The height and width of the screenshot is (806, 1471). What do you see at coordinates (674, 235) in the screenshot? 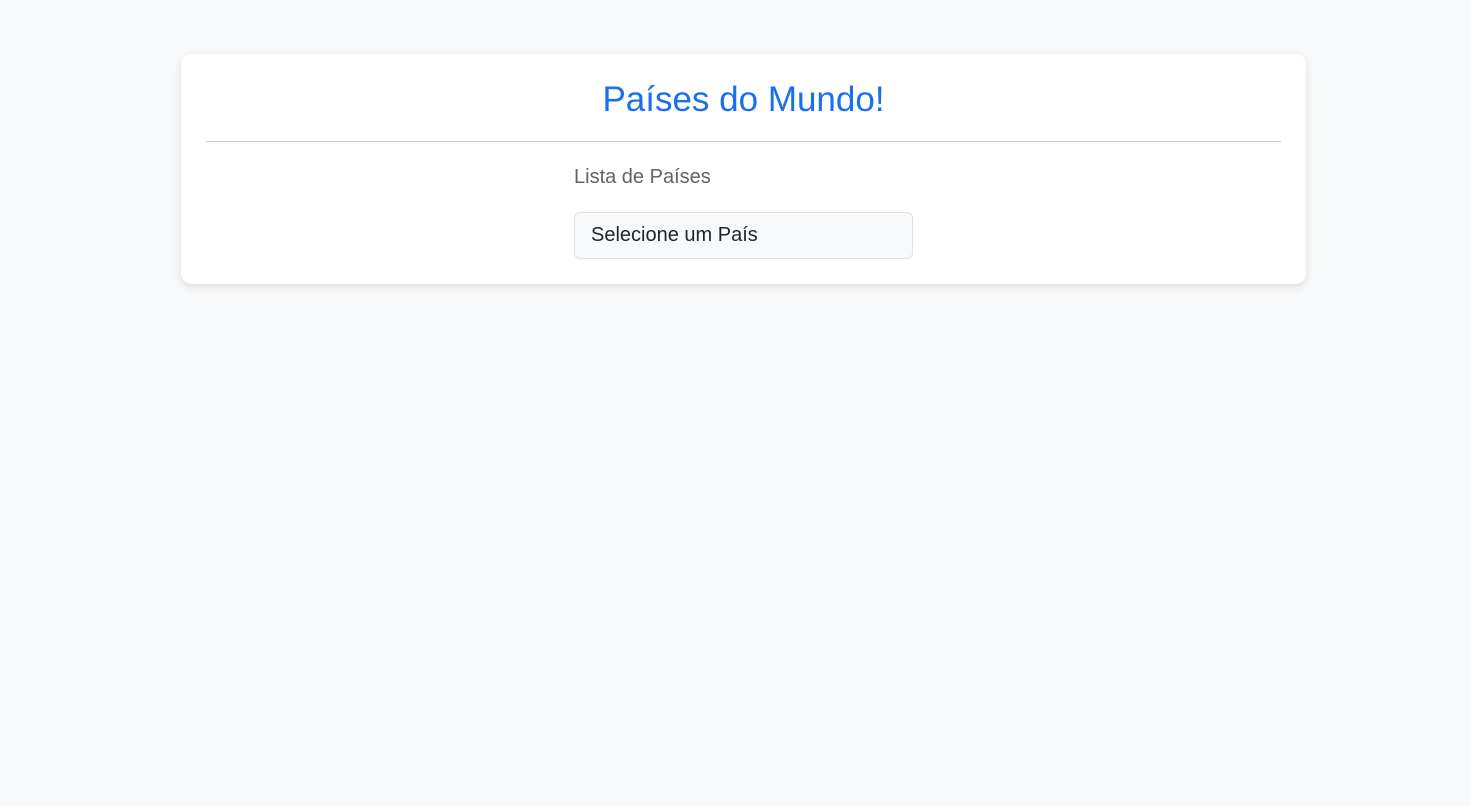
I see `country-select-value: Selecione um País` at bounding box center [674, 235].